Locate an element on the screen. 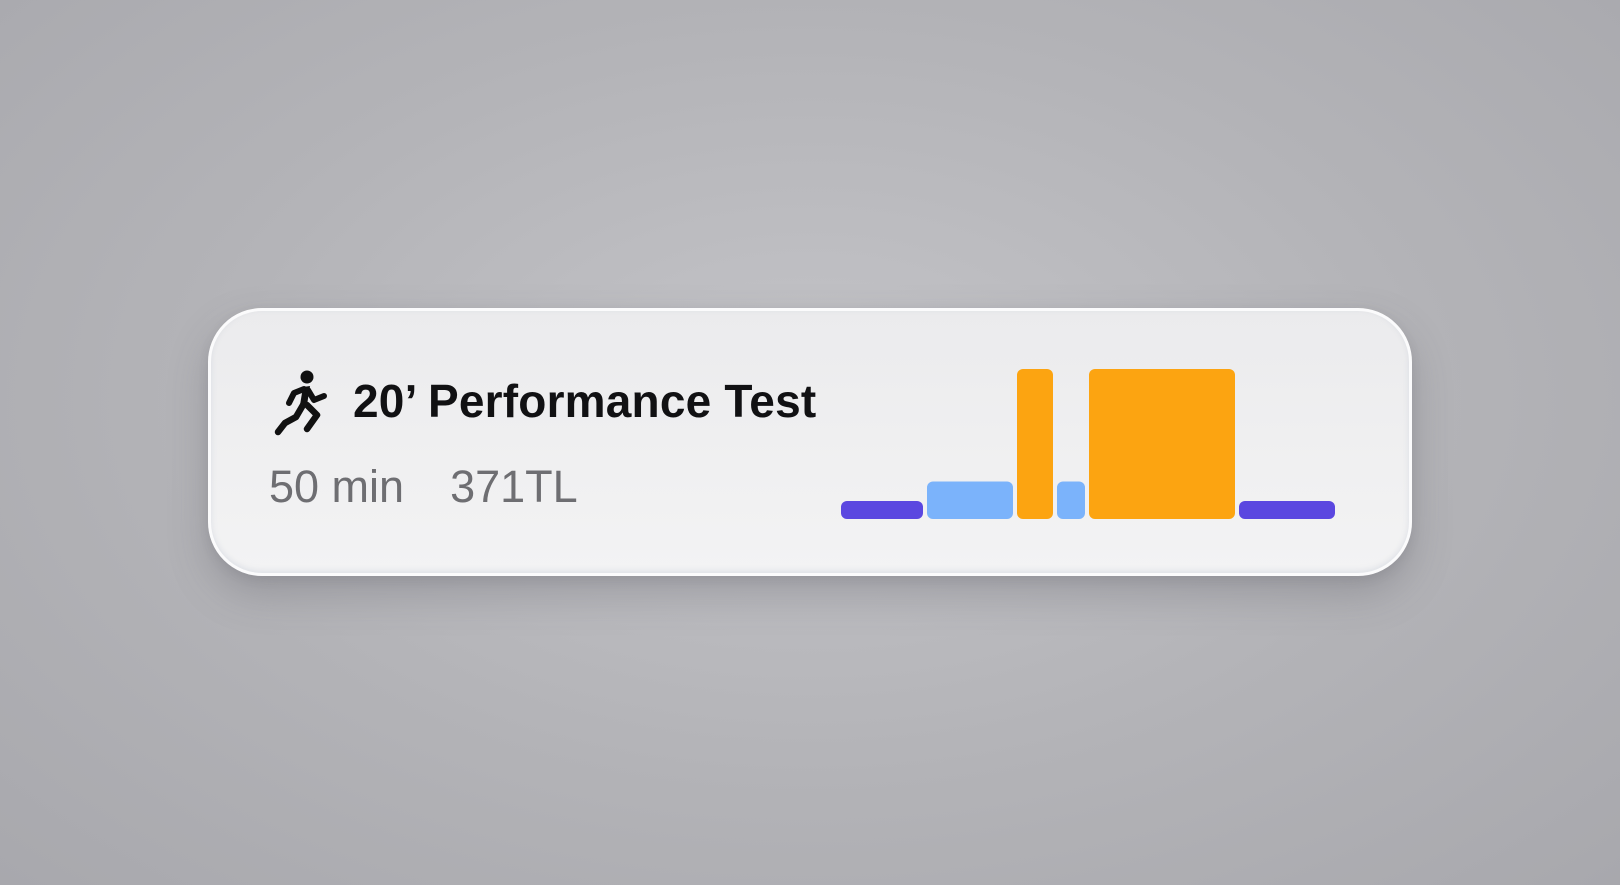  workout-stats: 50 min 371TL is located at coordinates (423, 487).